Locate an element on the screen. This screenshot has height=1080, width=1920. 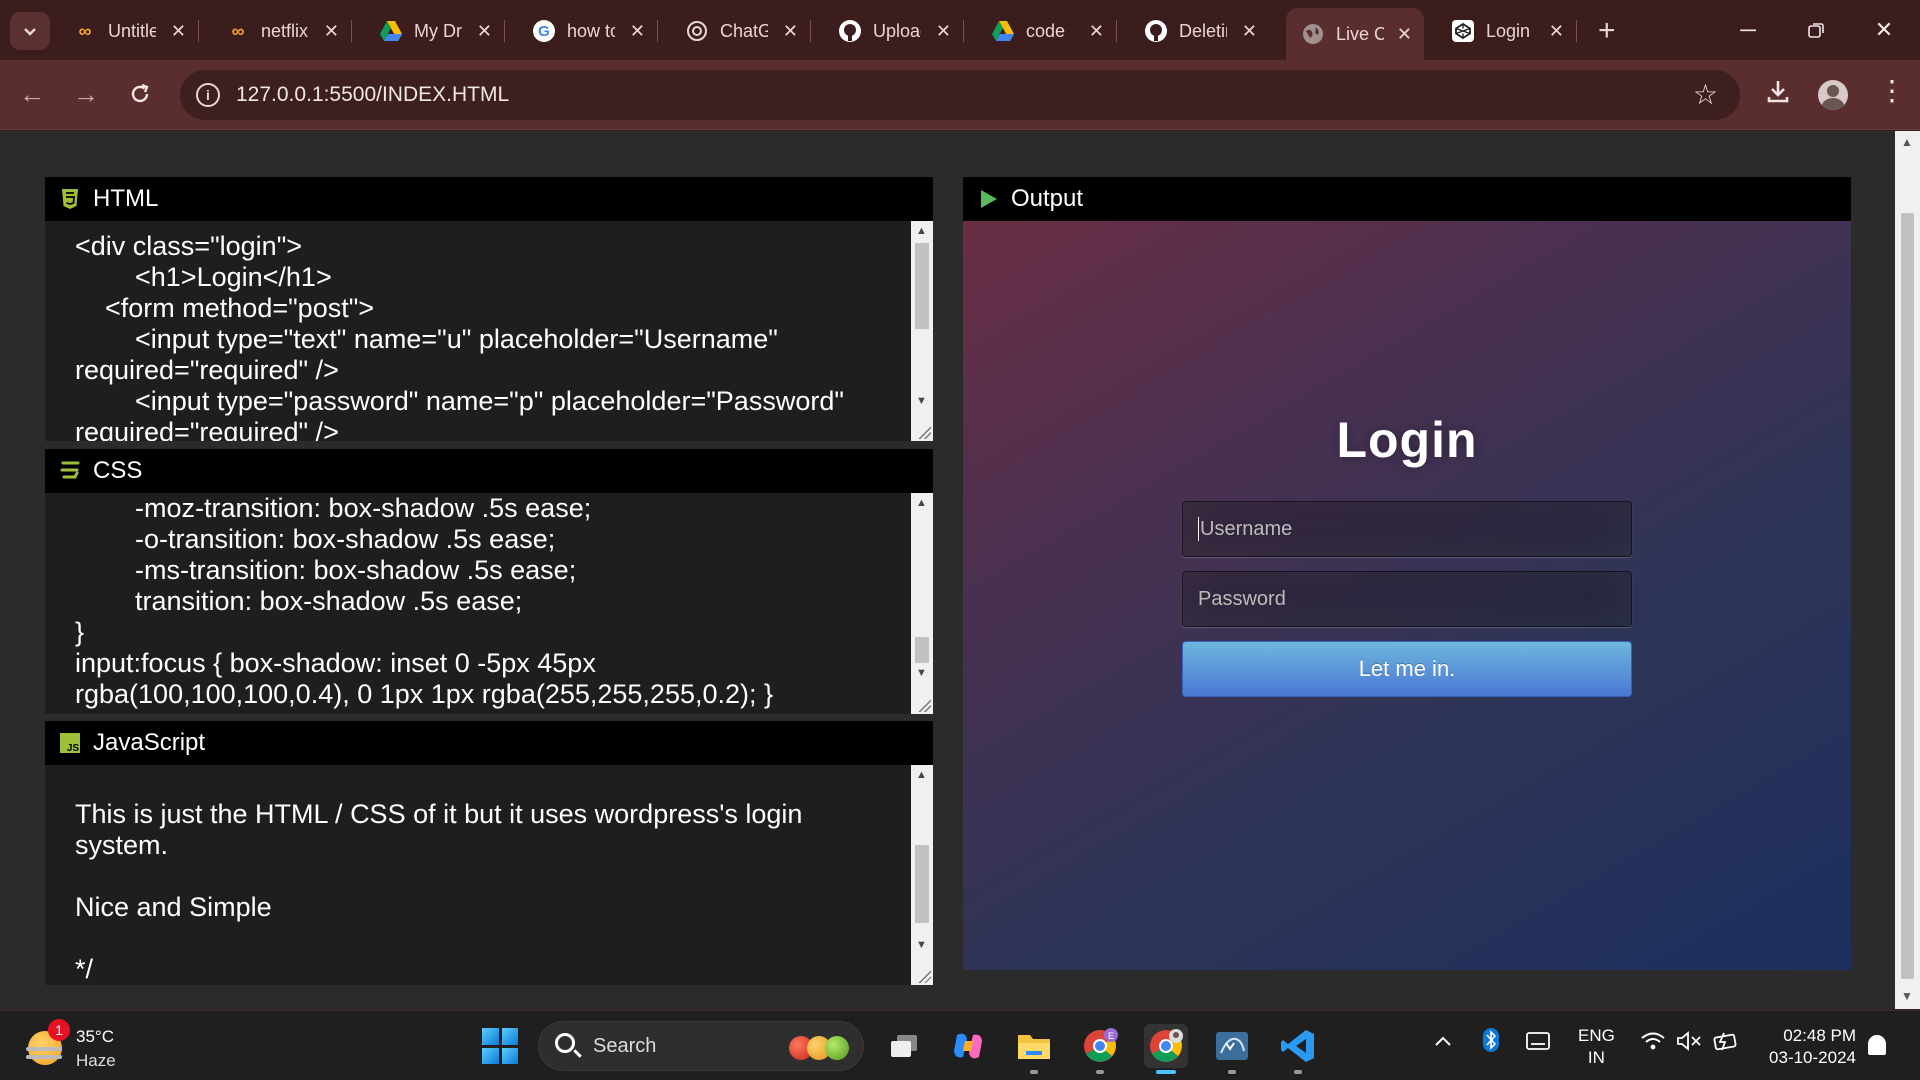
profile-avatar is located at coordinates (1833, 95).